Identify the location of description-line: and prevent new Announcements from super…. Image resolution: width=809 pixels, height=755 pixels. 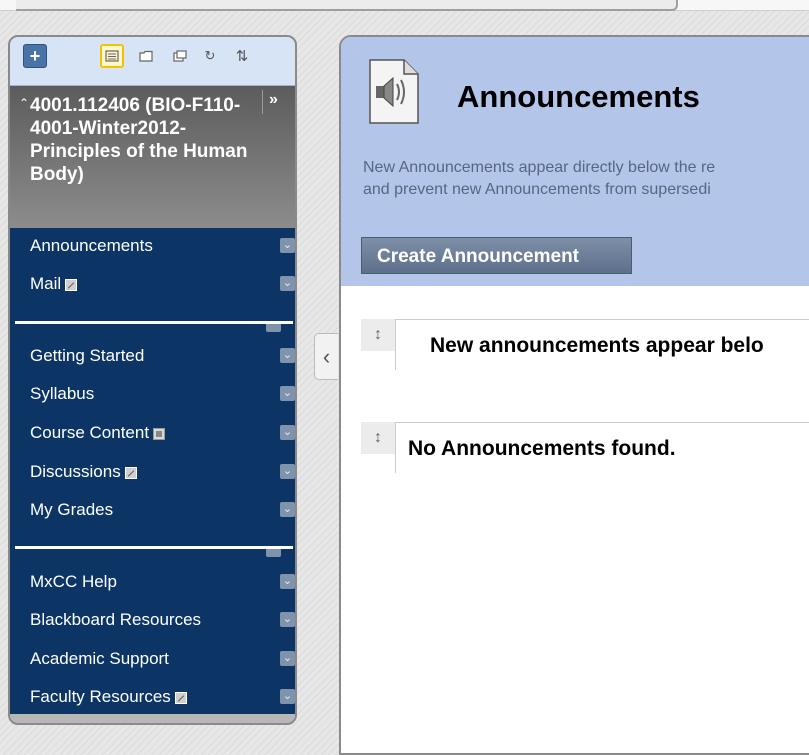
(537, 189).